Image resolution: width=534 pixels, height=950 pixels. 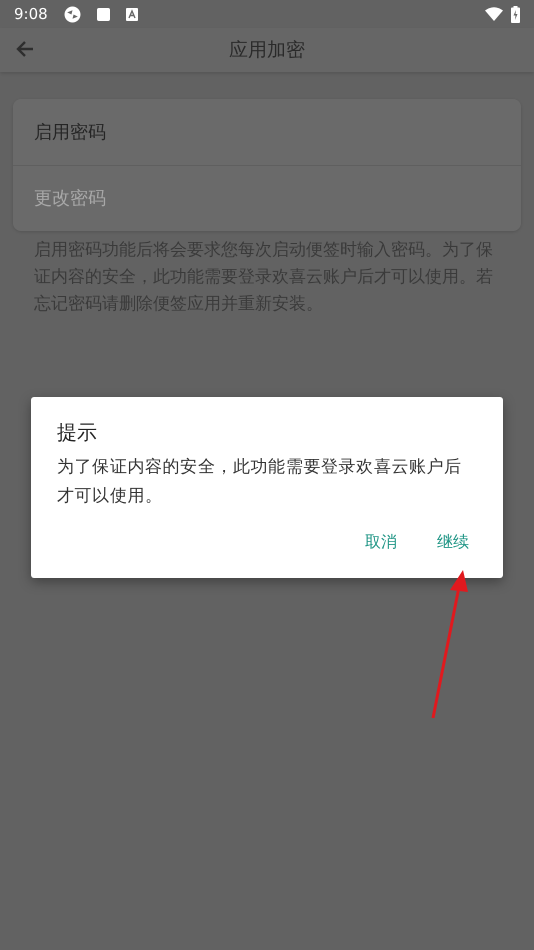 What do you see at coordinates (267, 132) in the screenshot?
I see `settings-item: 启用密码` at bounding box center [267, 132].